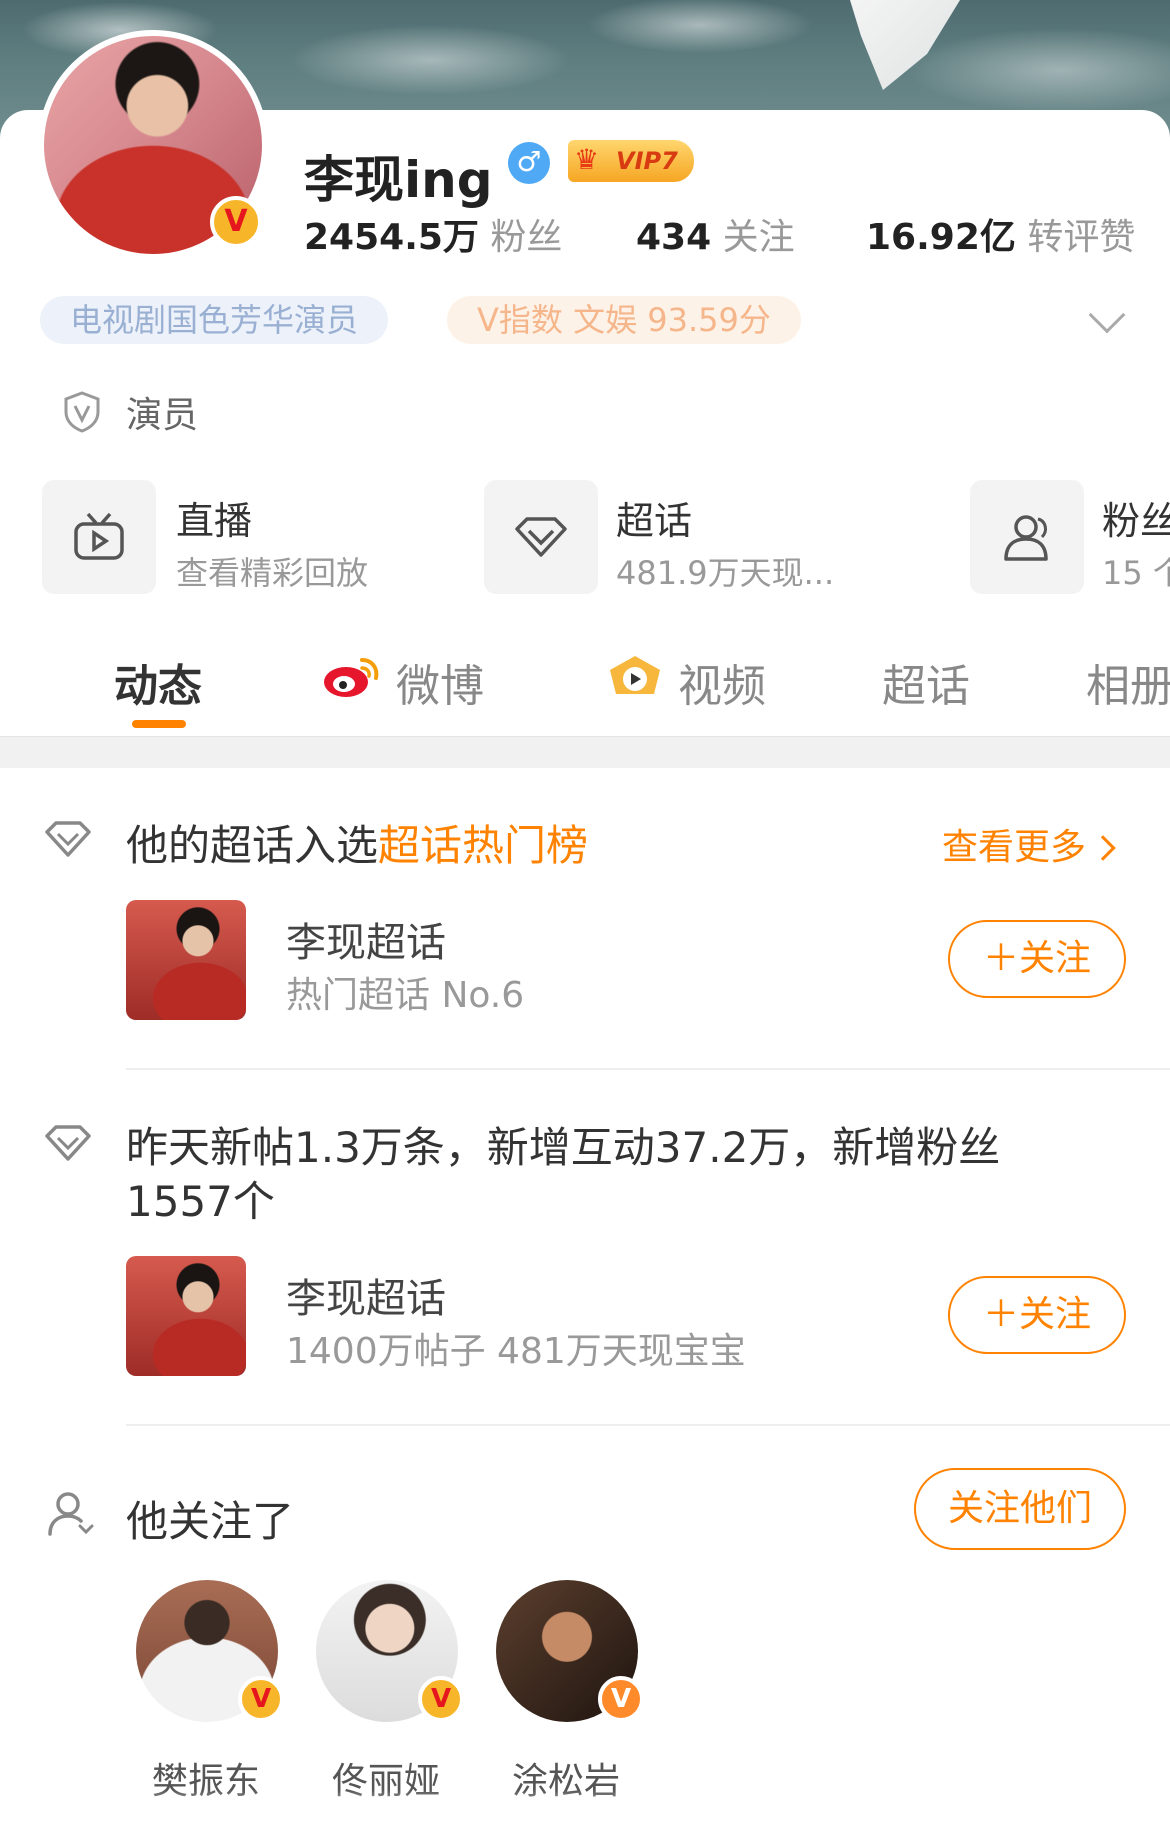 This screenshot has width=1170, height=1830. What do you see at coordinates (200, 1201) in the screenshot?
I see `activity-summary-line2: 1557个` at bounding box center [200, 1201].